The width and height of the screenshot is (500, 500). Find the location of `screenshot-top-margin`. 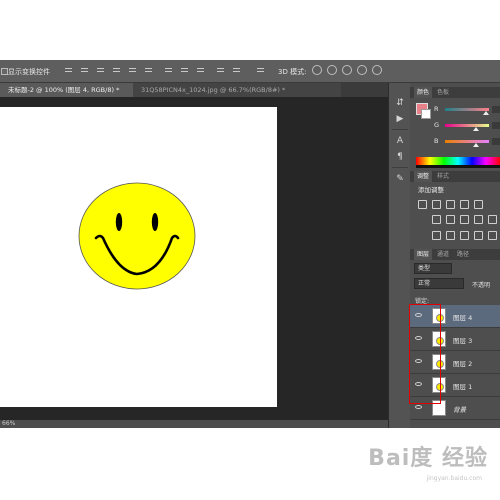

screenshot-top-margin is located at coordinates (250, 30).